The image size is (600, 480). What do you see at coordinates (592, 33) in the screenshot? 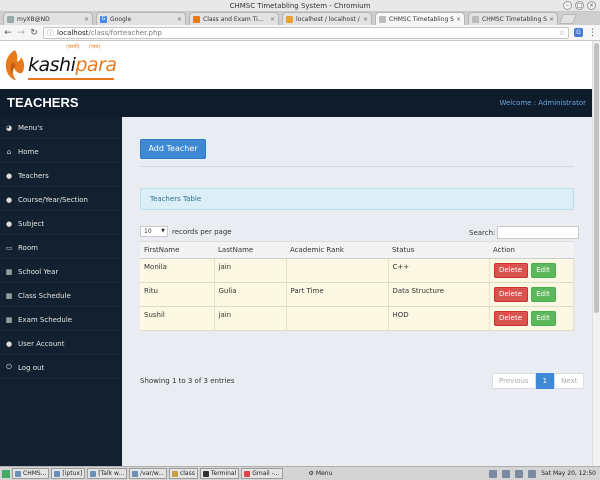
I see `menu-dots-icon: ⋮` at bounding box center [592, 33].